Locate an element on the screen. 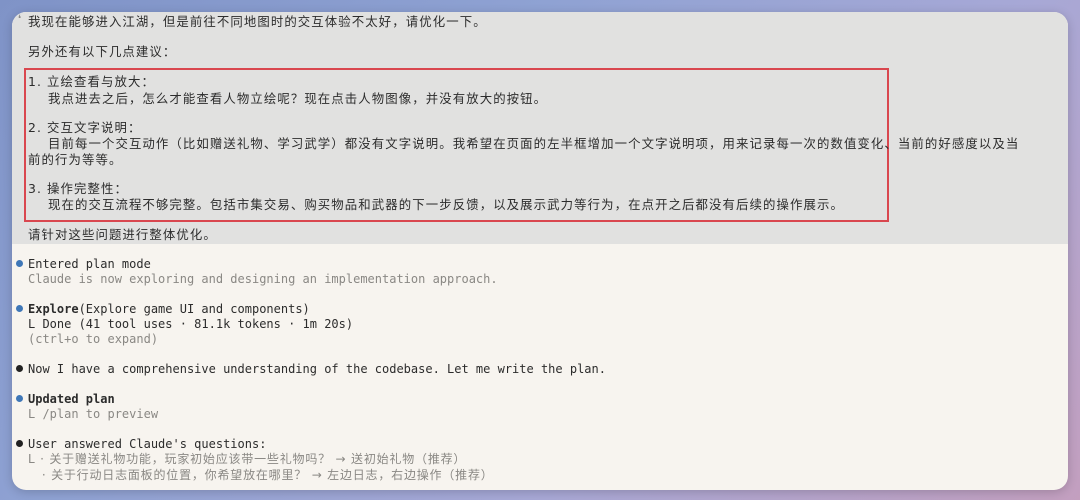 This screenshot has height=500, width=1080. suggestion-title: 2. 交互文字说明： is located at coordinates (85, 127).